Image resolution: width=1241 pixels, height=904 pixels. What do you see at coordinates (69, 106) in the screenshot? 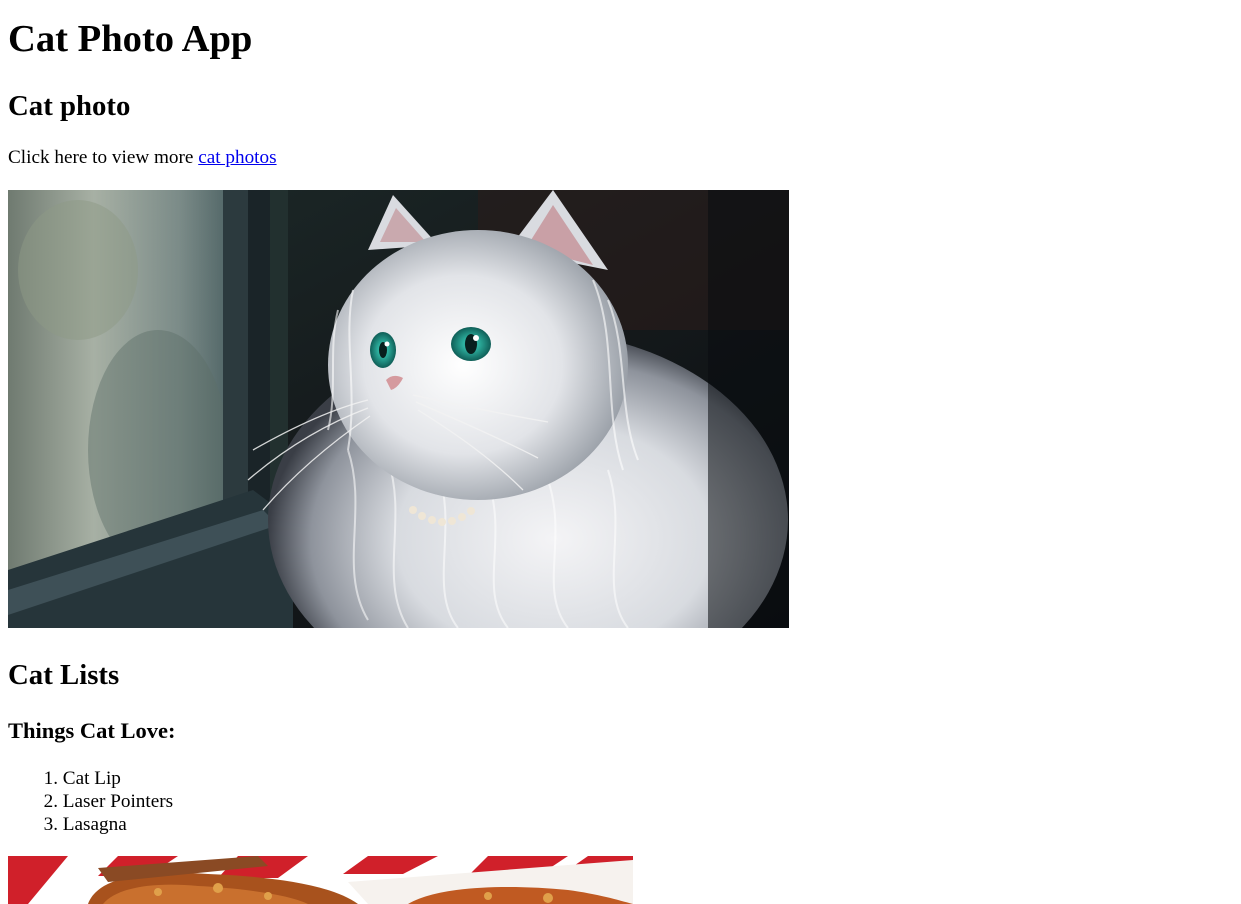
I see `cat-photo-heading: Cat photo` at bounding box center [69, 106].